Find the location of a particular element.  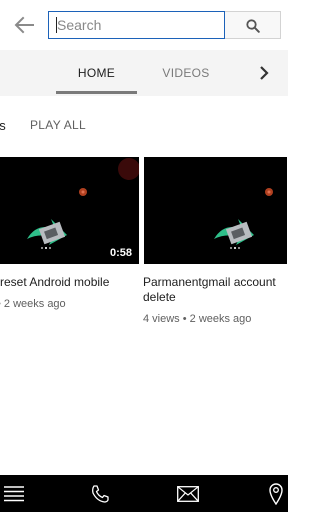

search-icon is located at coordinates (253, 26).